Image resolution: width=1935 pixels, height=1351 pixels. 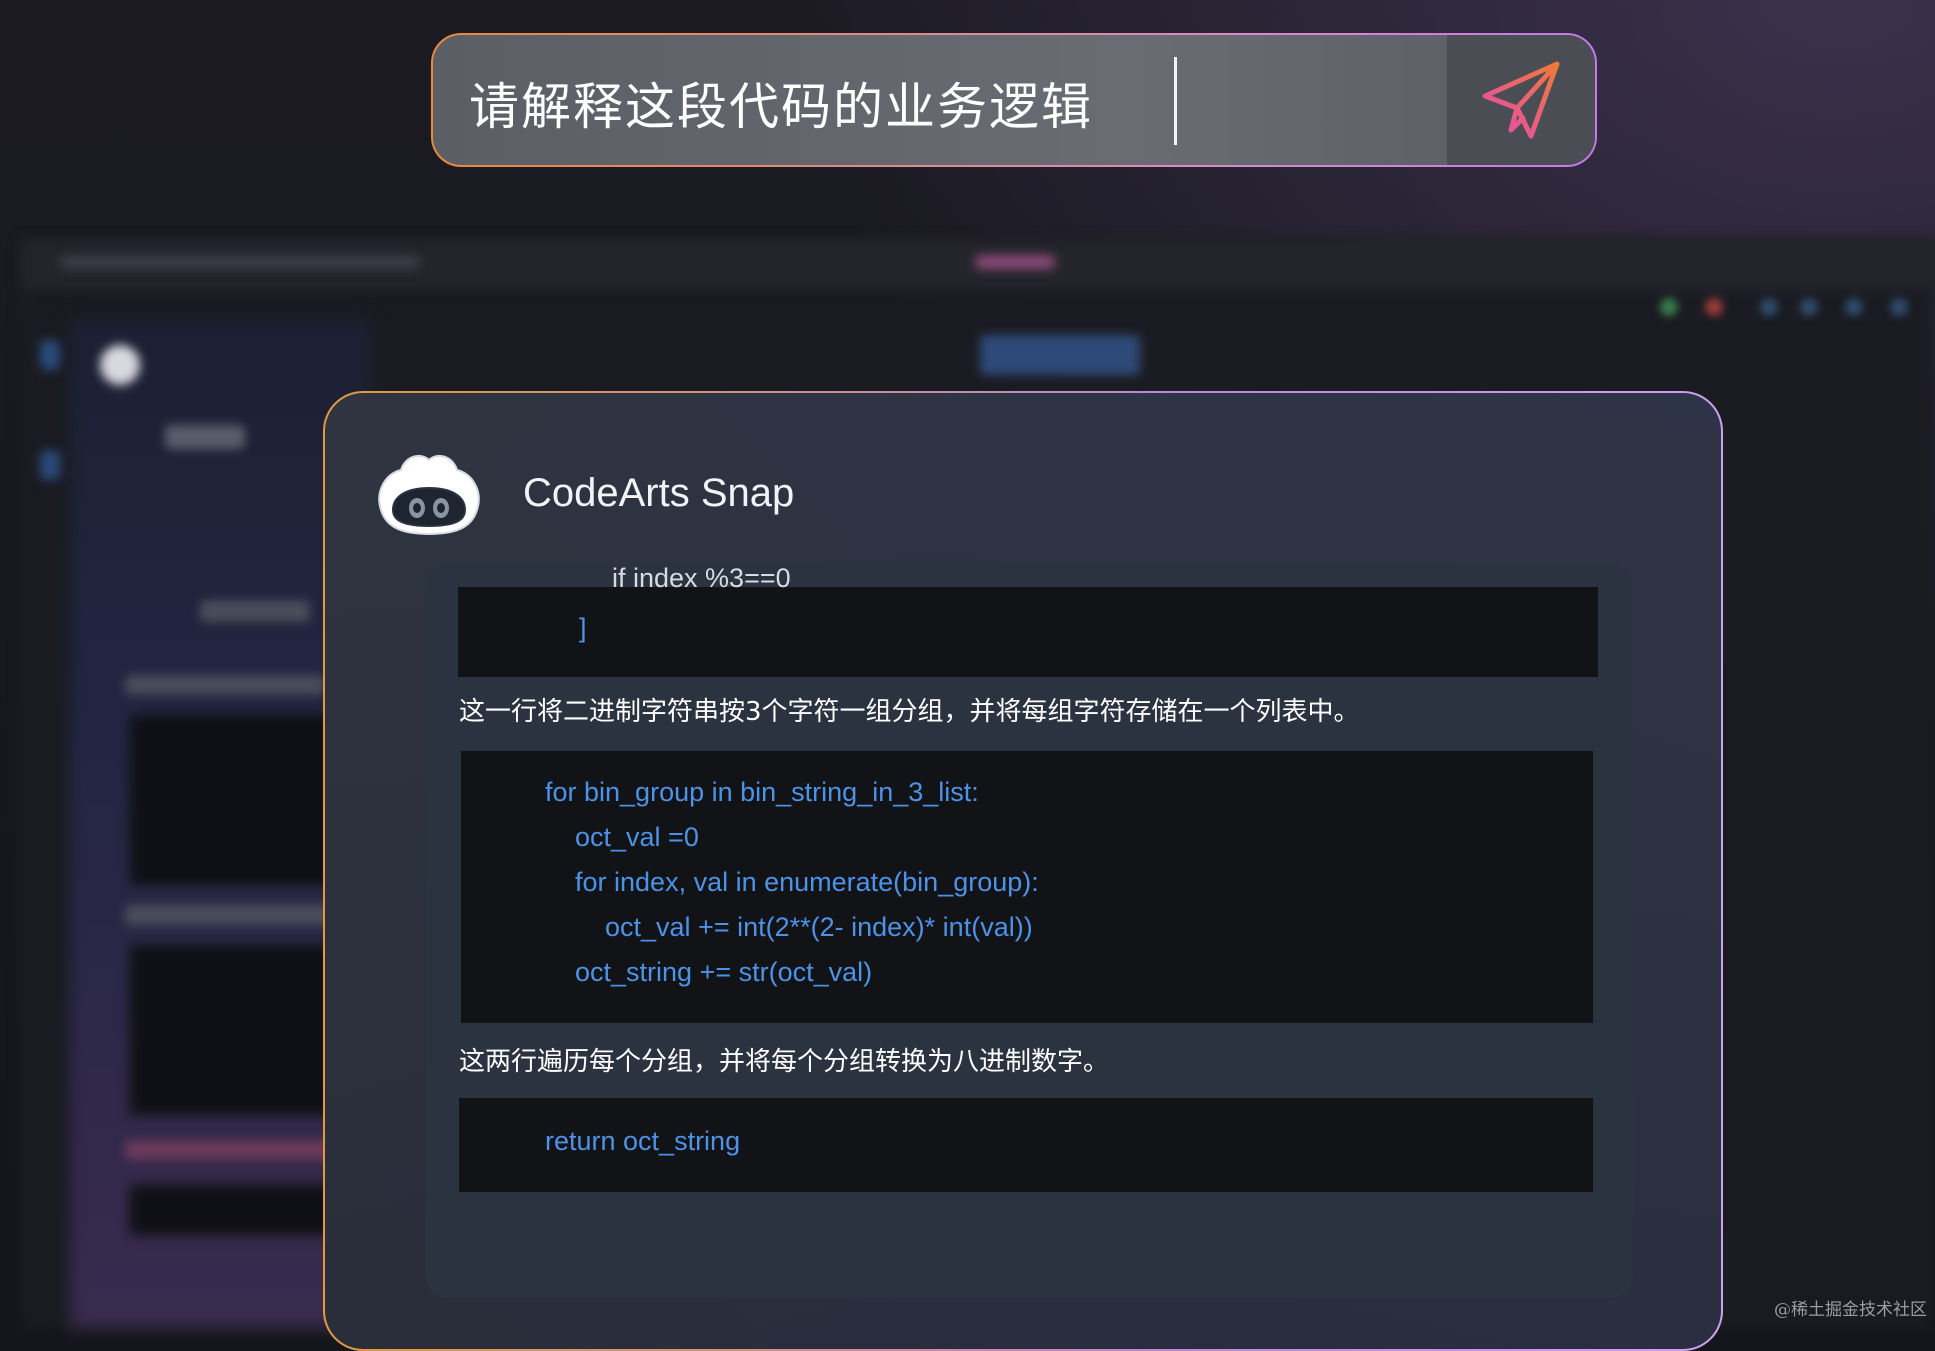 I want to click on prompt-text: 请解释这段代码的业务逻辑, so click(x=781, y=103).